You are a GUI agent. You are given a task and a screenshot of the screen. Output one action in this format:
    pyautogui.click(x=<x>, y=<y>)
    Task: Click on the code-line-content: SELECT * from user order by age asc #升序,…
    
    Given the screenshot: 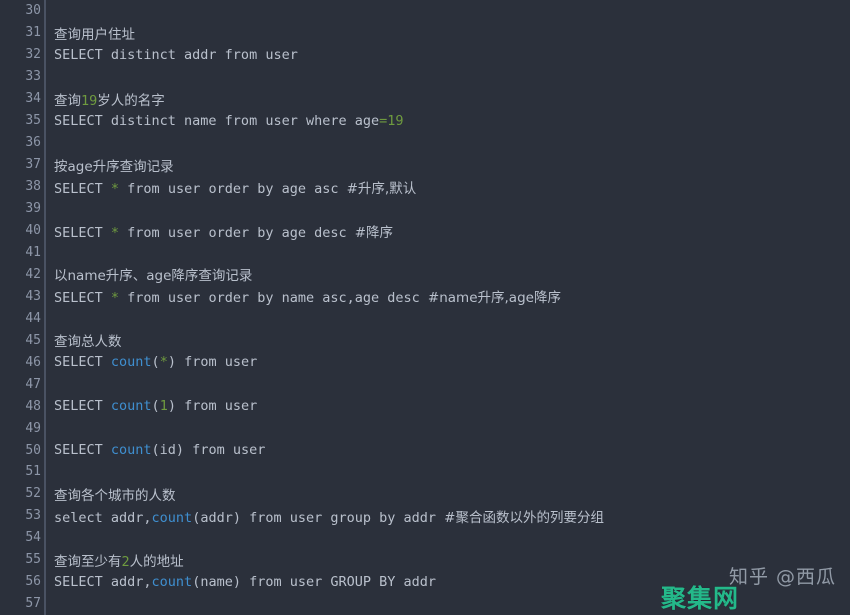 What is the action you would take?
    pyautogui.click(x=231, y=187)
    